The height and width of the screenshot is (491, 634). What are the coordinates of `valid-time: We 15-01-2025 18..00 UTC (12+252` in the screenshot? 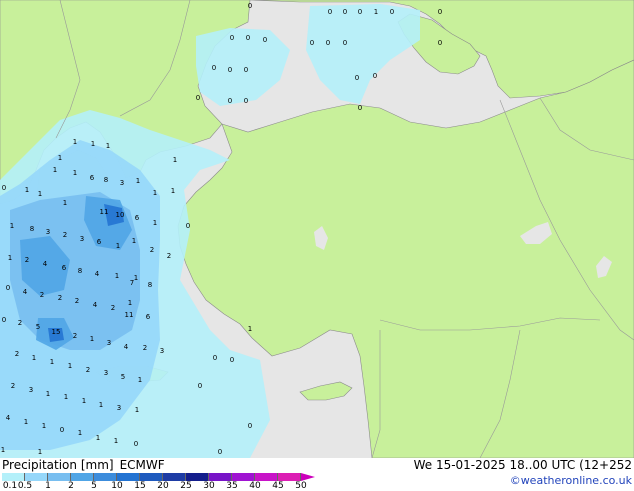 It's located at (522, 465).